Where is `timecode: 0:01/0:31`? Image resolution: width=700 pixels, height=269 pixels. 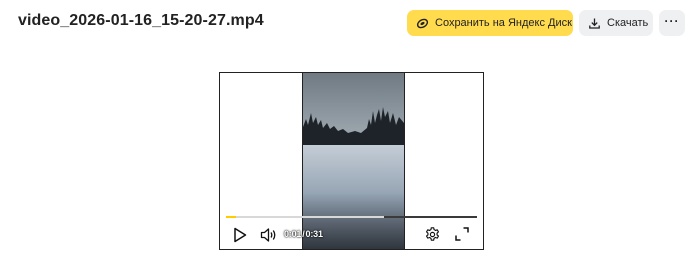
timecode: 0:01/0:31 is located at coordinates (303, 234).